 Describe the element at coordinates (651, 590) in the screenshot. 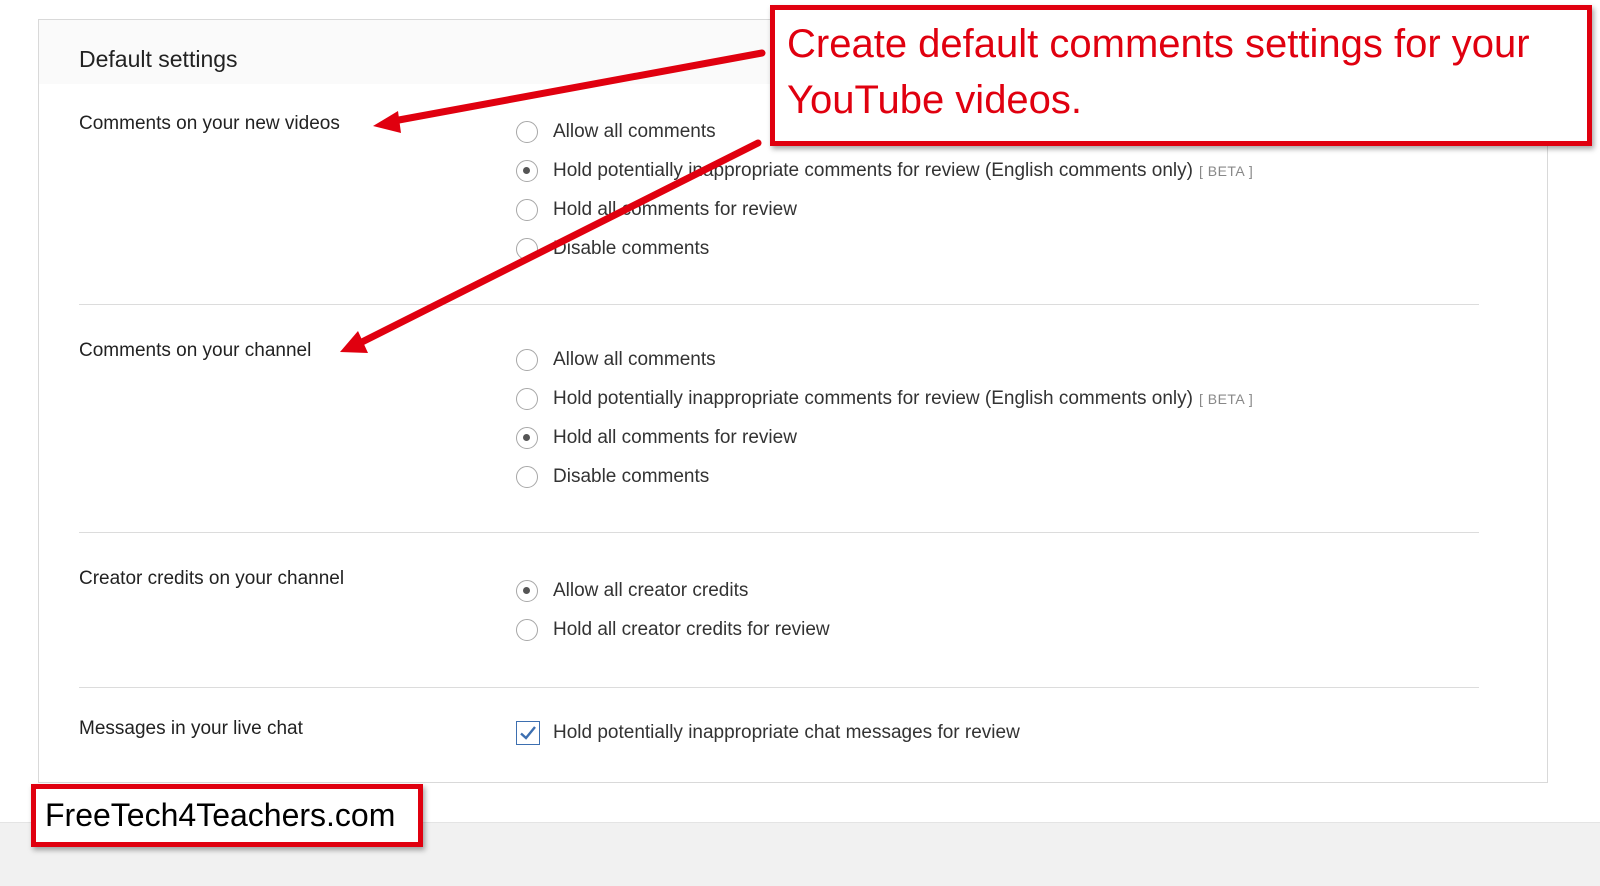

I see `option-label: Allow all creator credits` at that location.